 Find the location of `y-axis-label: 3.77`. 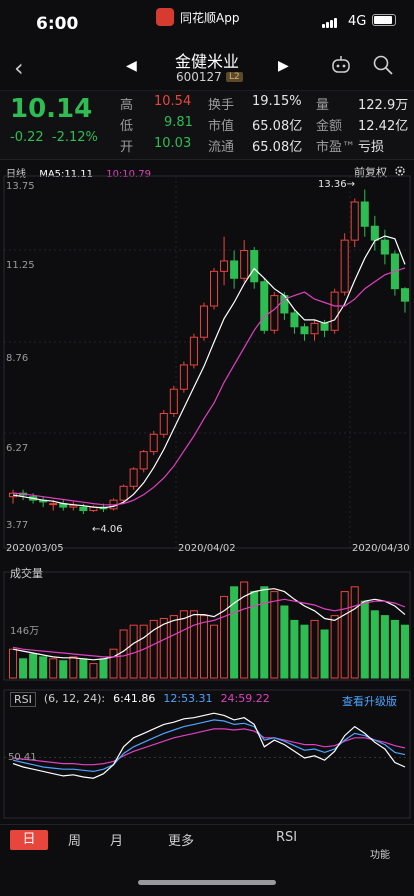

y-axis-label: 3.77 is located at coordinates (17, 525).